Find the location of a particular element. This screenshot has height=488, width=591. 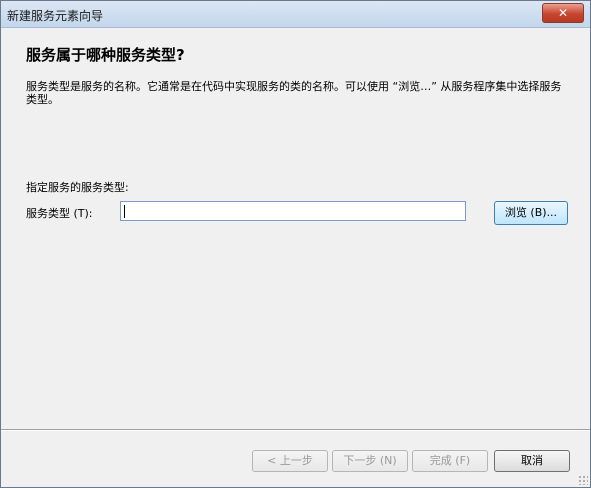

title-bar: 新建服务元素向导 ✕ is located at coordinates (295, 14).